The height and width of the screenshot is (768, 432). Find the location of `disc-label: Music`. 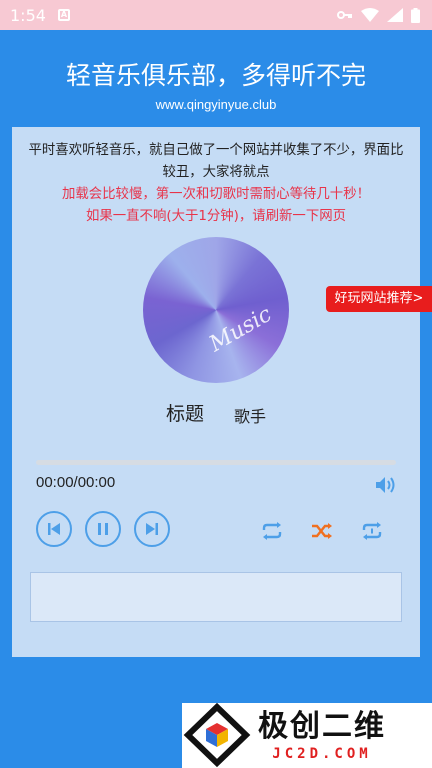

disc-label: Music is located at coordinates (241, 329).